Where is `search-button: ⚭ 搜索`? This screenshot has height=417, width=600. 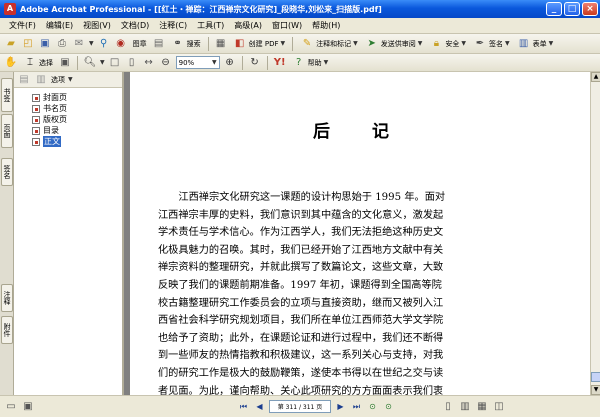 search-button: ⚭ 搜索 is located at coordinates (186, 44).